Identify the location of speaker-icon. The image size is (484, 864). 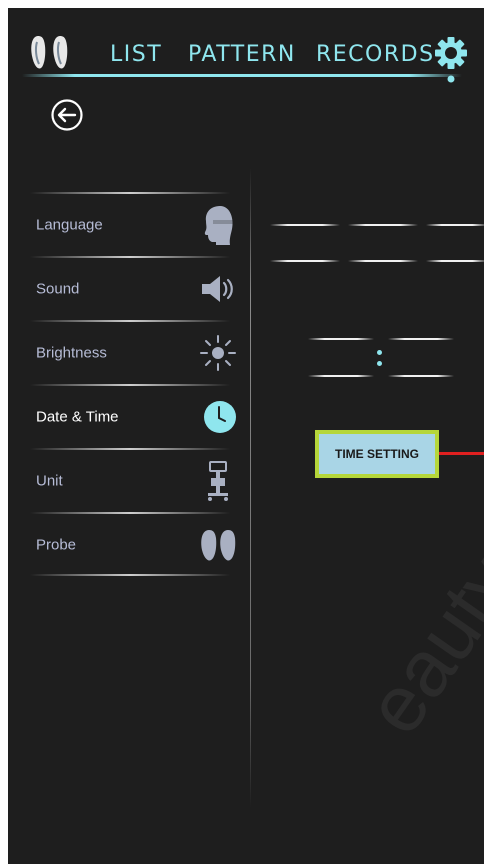
(217, 289).